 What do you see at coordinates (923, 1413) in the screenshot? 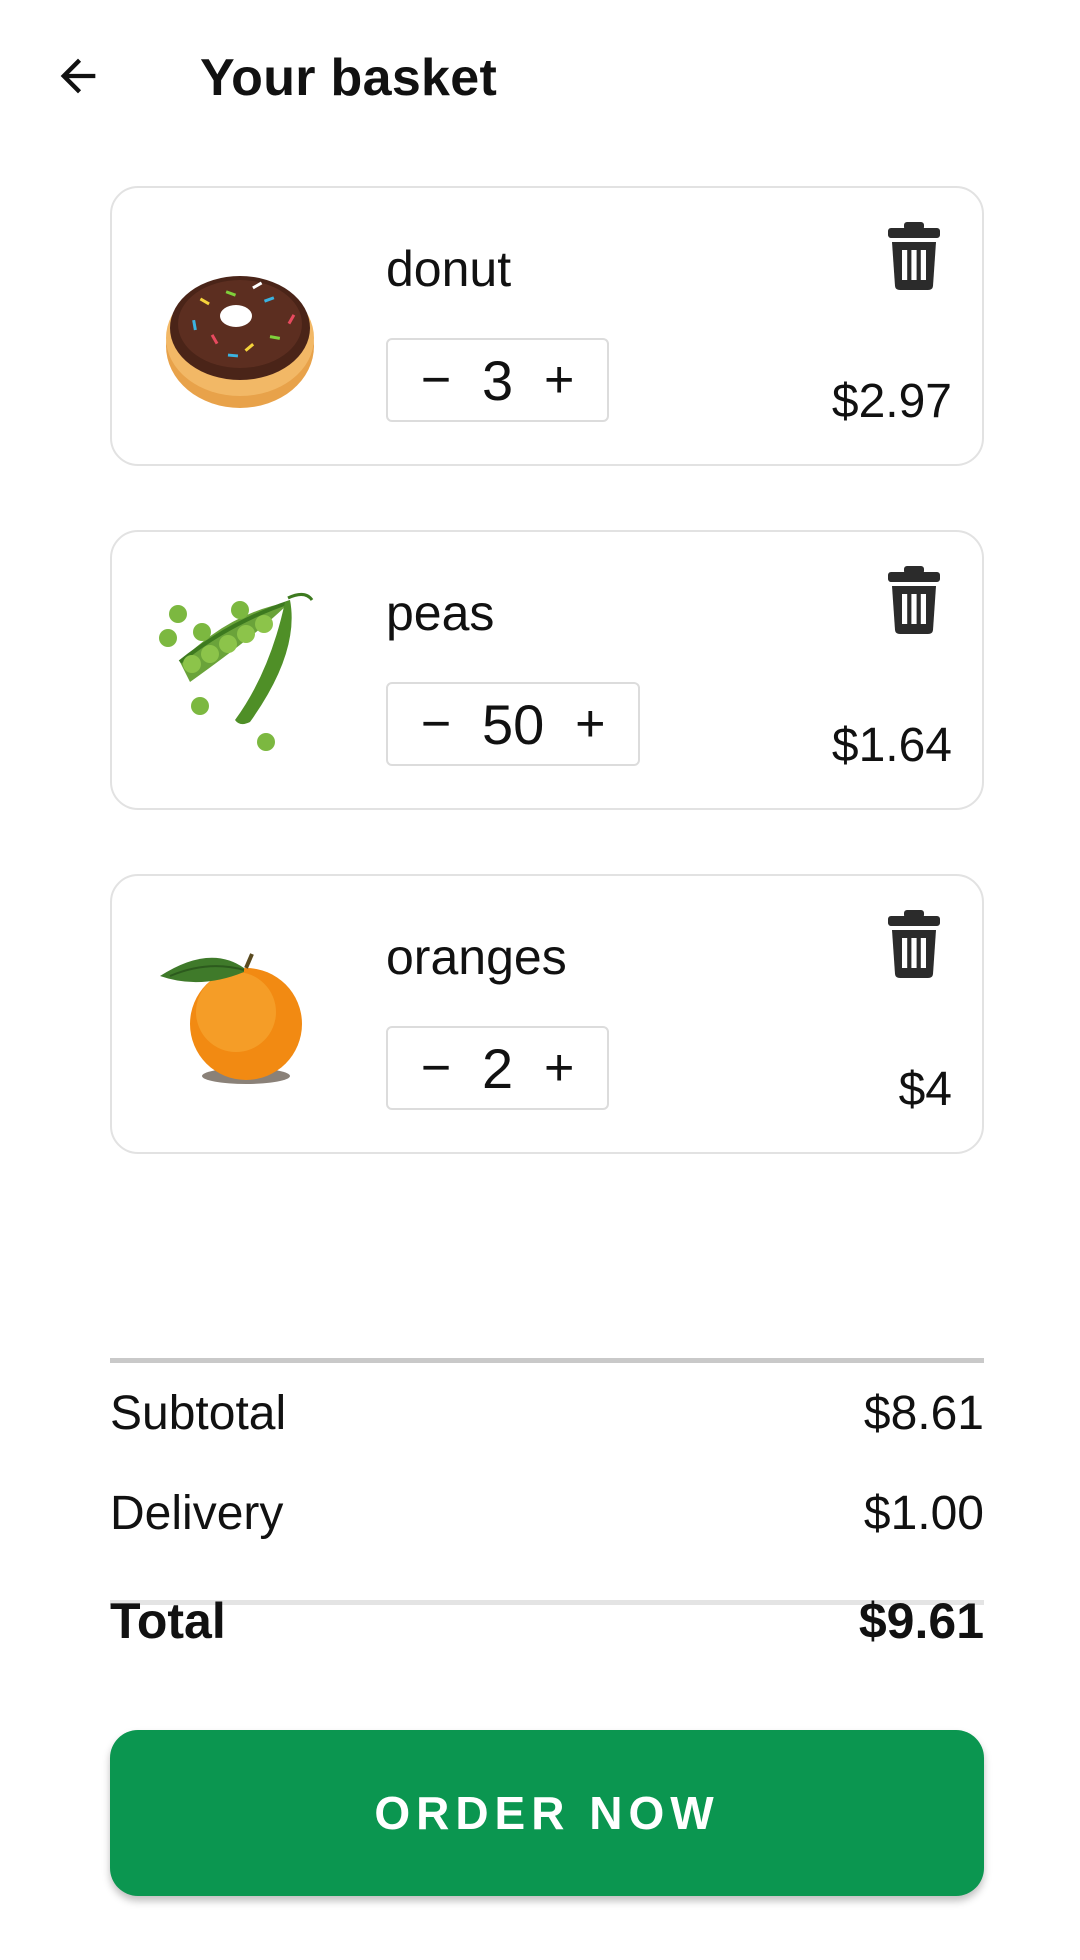
I see `subtotal-value: $8.61` at bounding box center [923, 1413].